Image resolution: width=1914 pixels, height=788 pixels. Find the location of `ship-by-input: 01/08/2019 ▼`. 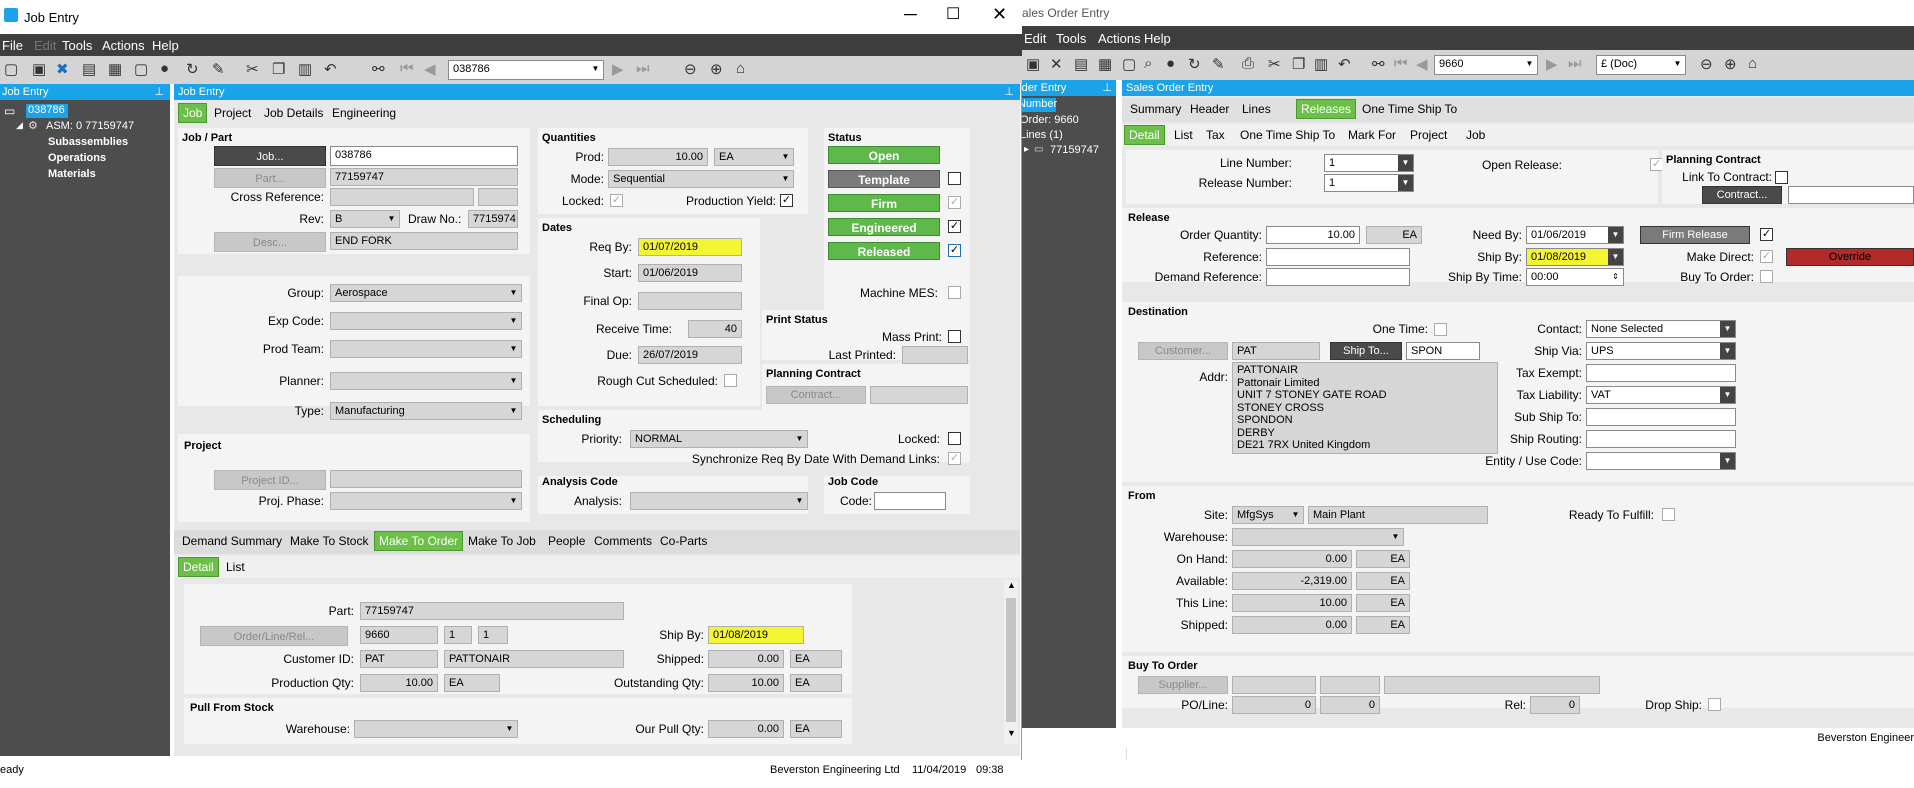

ship-by-input: 01/08/2019 ▼ is located at coordinates (1575, 257).